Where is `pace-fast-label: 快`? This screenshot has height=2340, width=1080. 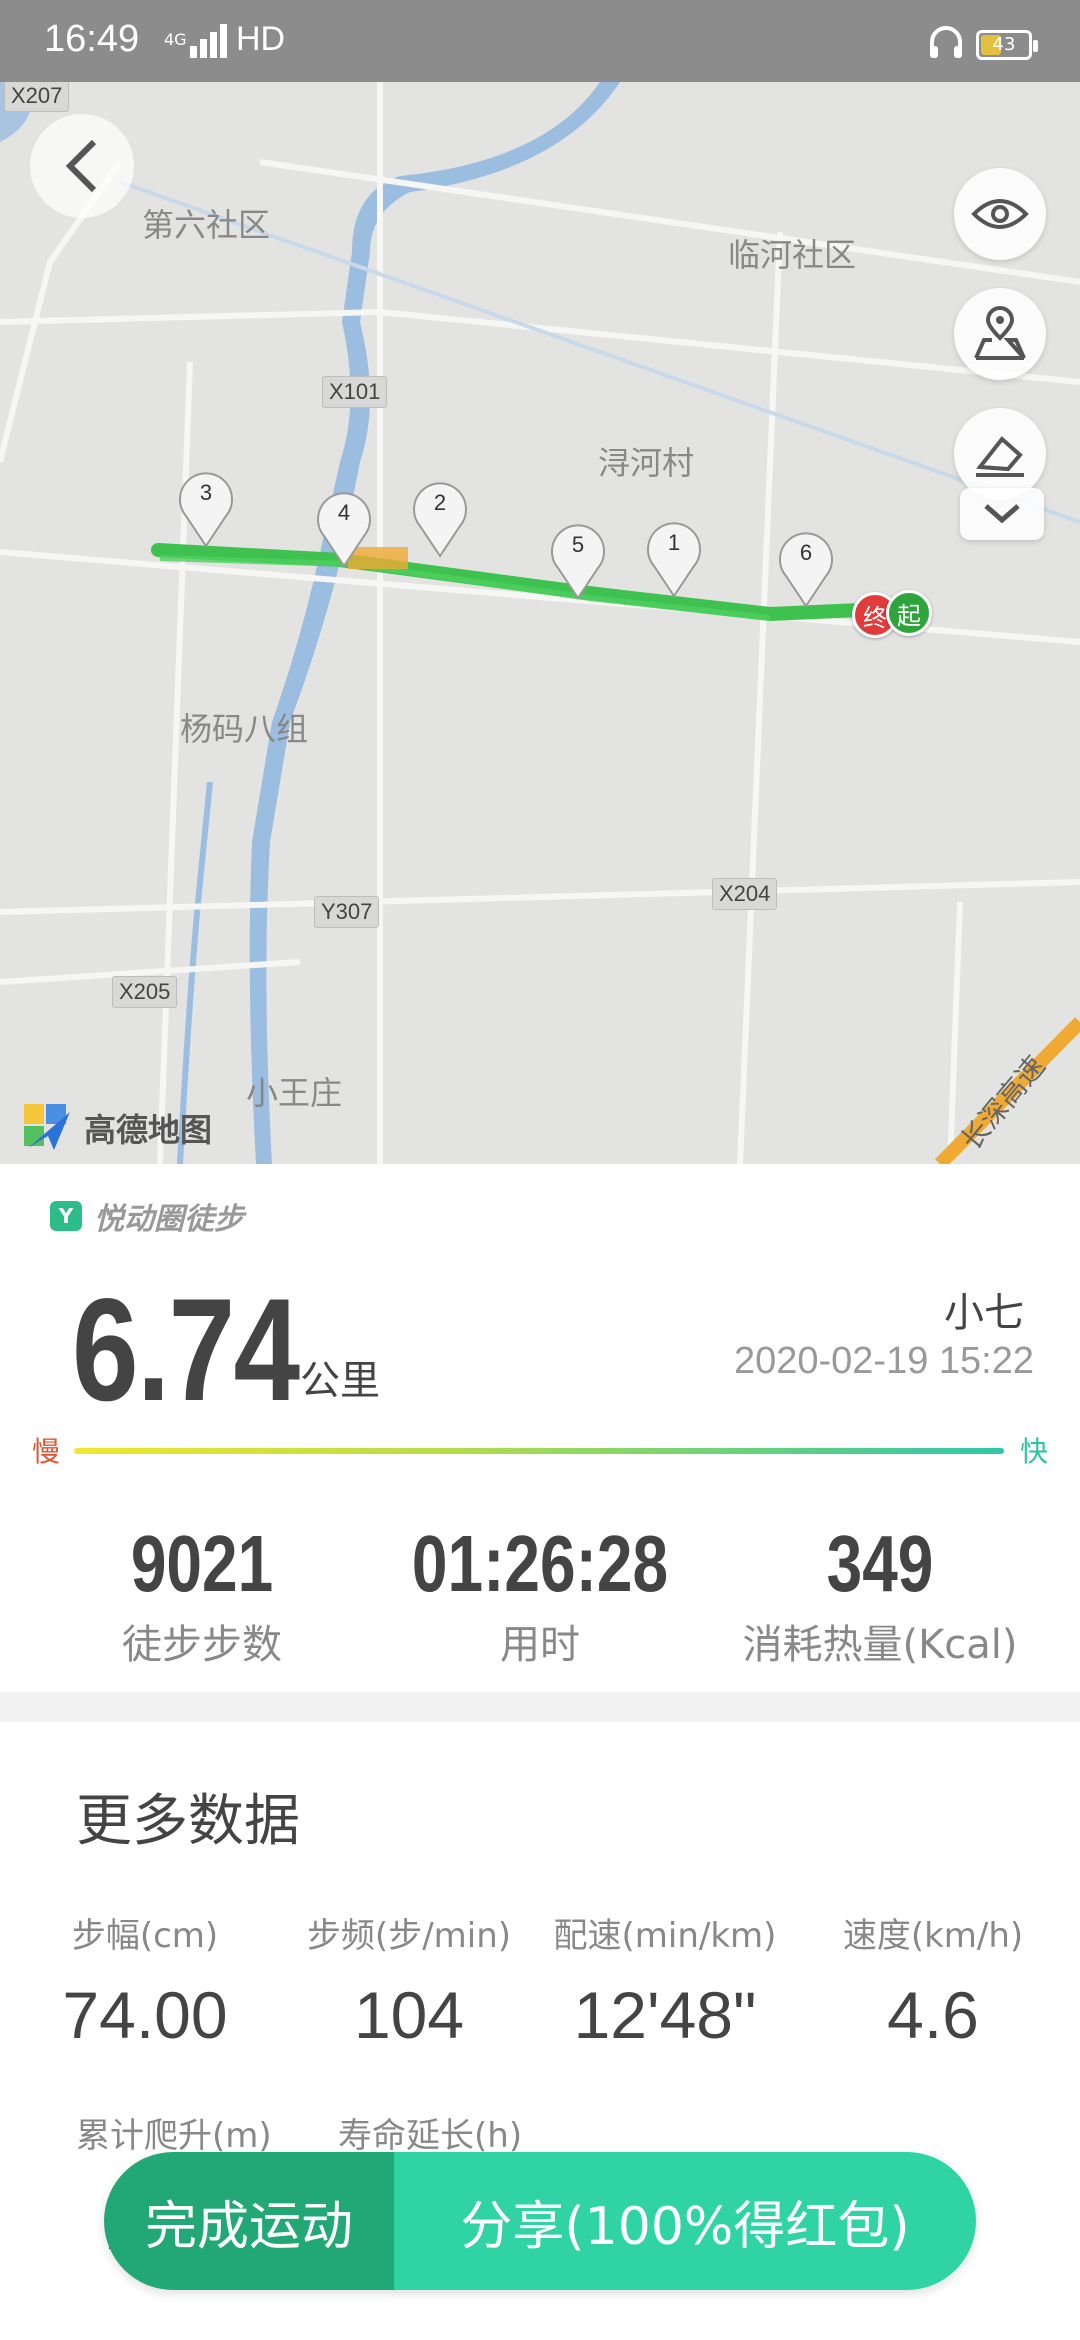
pace-fast-label: 快 is located at coordinates (1034, 1451).